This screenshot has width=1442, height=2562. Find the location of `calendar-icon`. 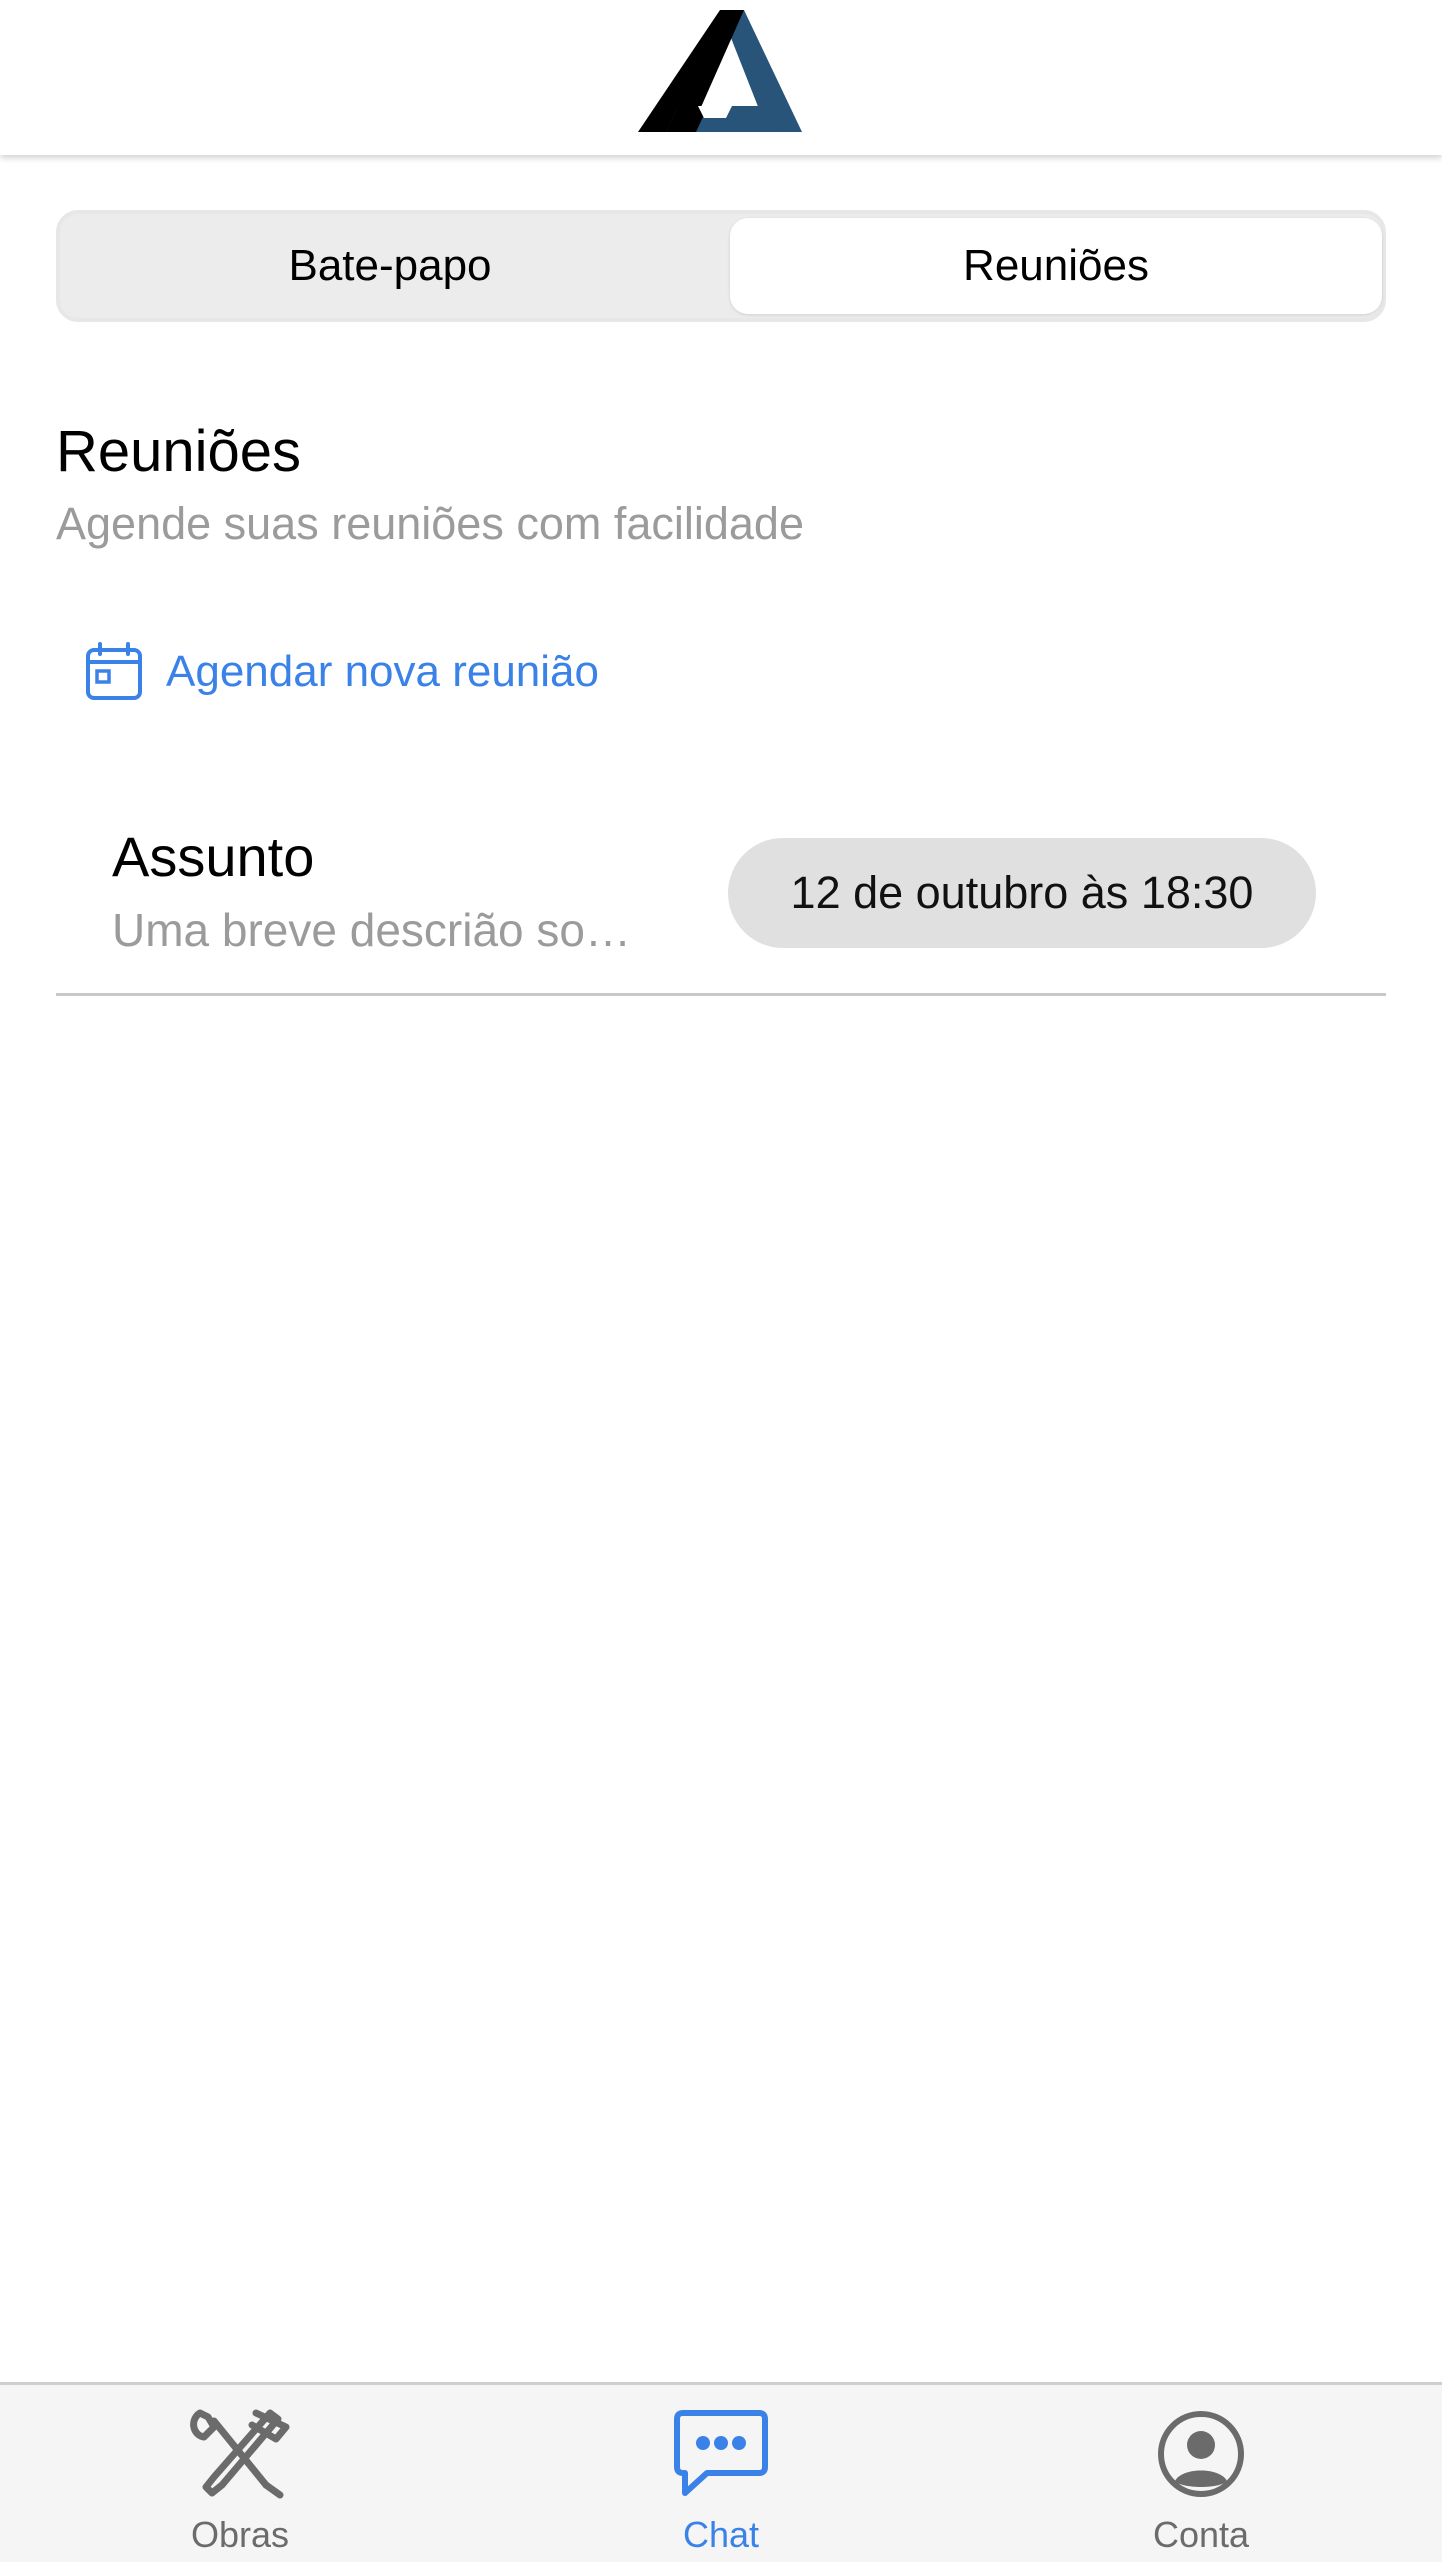

calendar-icon is located at coordinates (114, 671).